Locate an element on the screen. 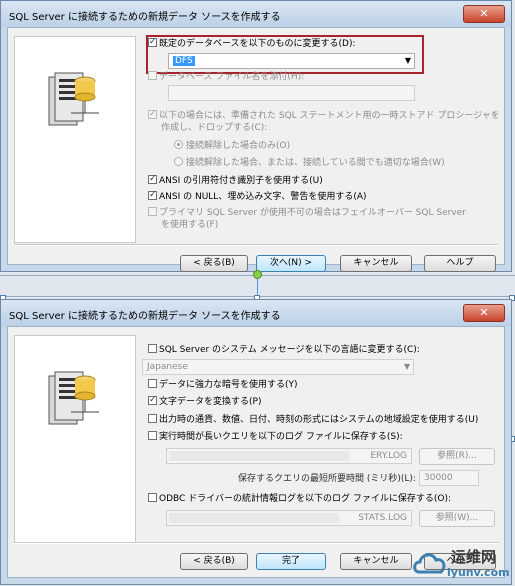  language-value: Japanese is located at coordinates (167, 367).